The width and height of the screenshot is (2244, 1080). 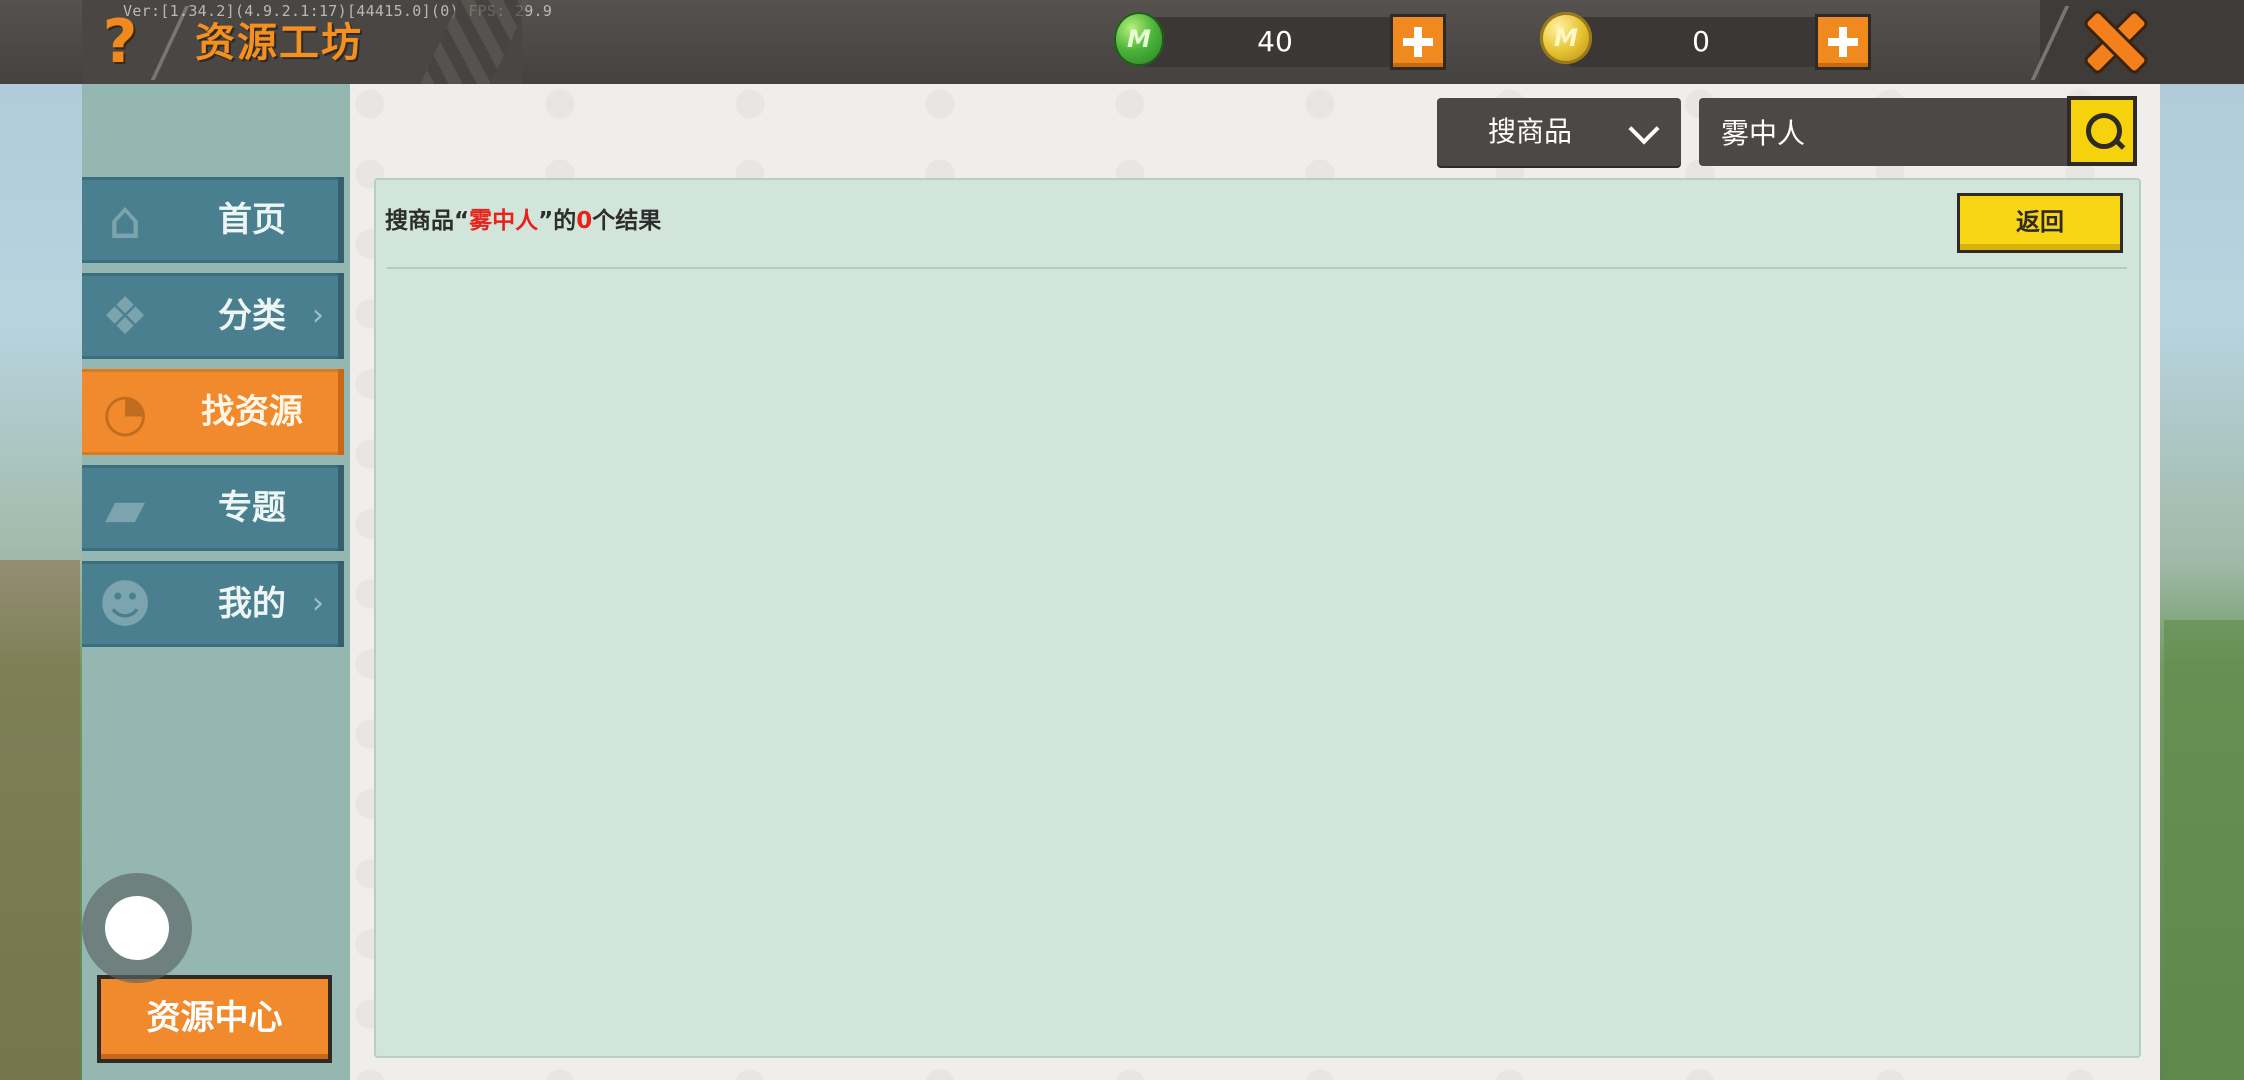 What do you see at coordinates (1418, 42) in the screenshot?
I see `add-gems-button` at bounding box center [1418, 42].